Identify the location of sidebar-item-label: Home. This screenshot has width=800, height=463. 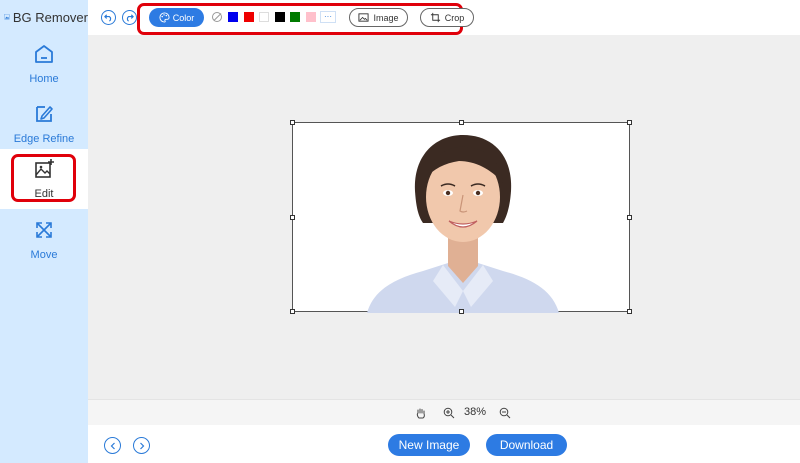
(44, 79).